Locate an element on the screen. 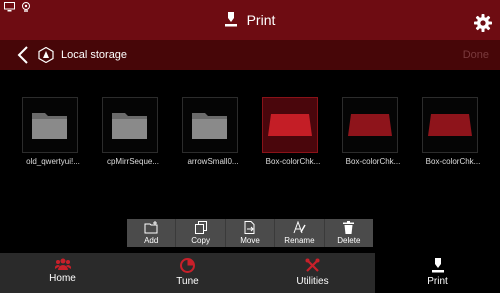  add-folder-icon is located at coordinates (151, 227).